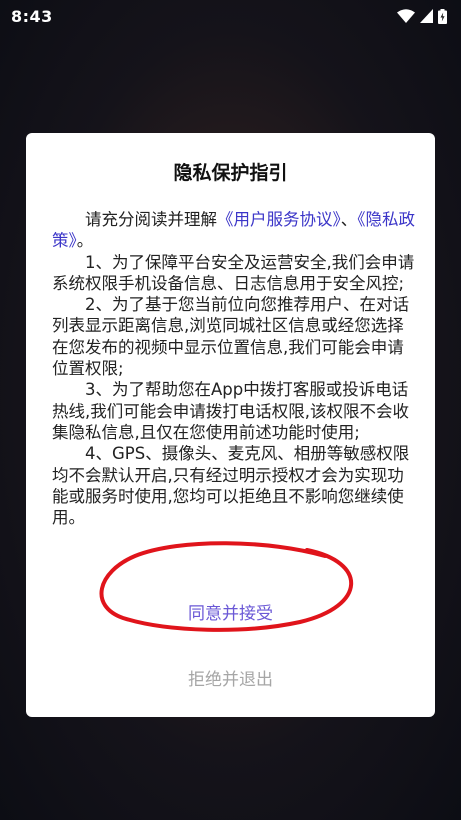 This screenshot has height=820, width=461. Describe the element at coordinates (32, 16) in the screenshot. I see `status-time: 8:43` at that location.